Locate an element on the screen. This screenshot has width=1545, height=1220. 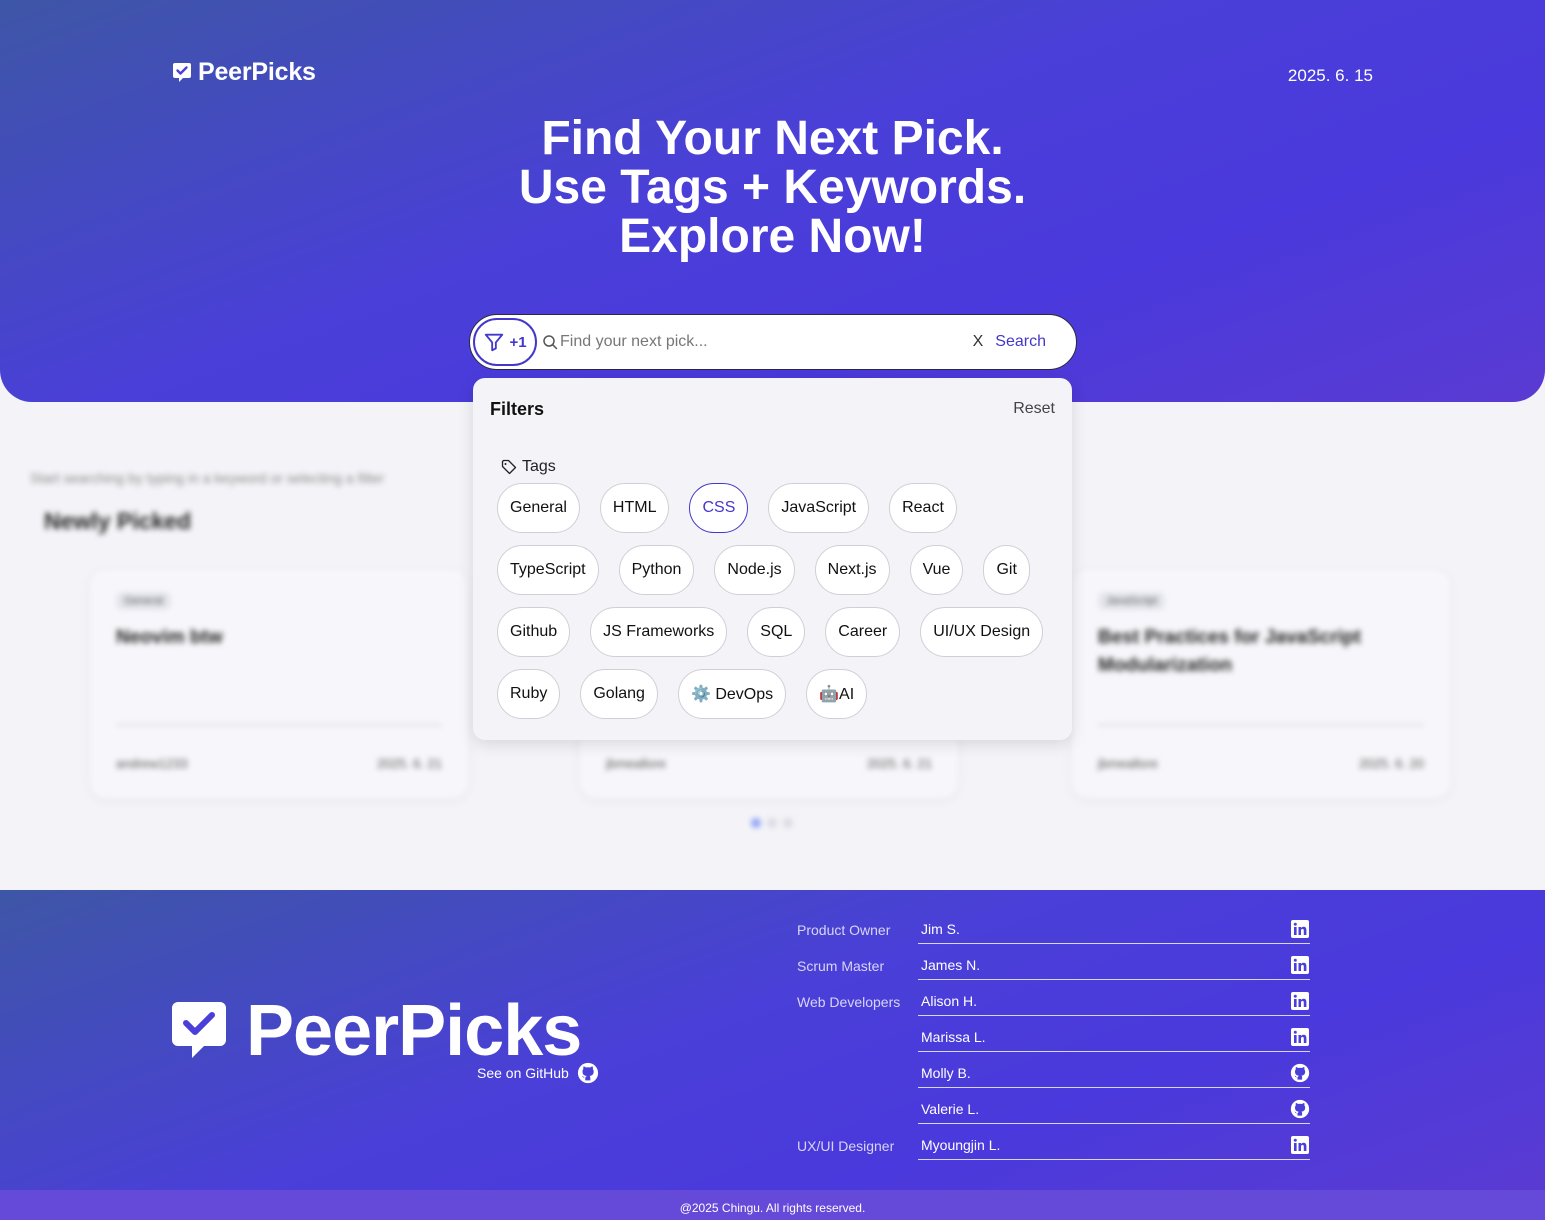
filter-icon is located at coordinates (494, 342).